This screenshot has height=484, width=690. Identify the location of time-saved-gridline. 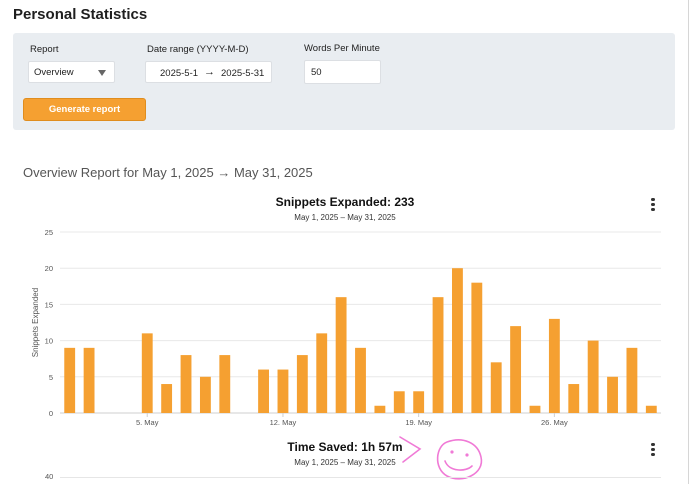
(360, 477).